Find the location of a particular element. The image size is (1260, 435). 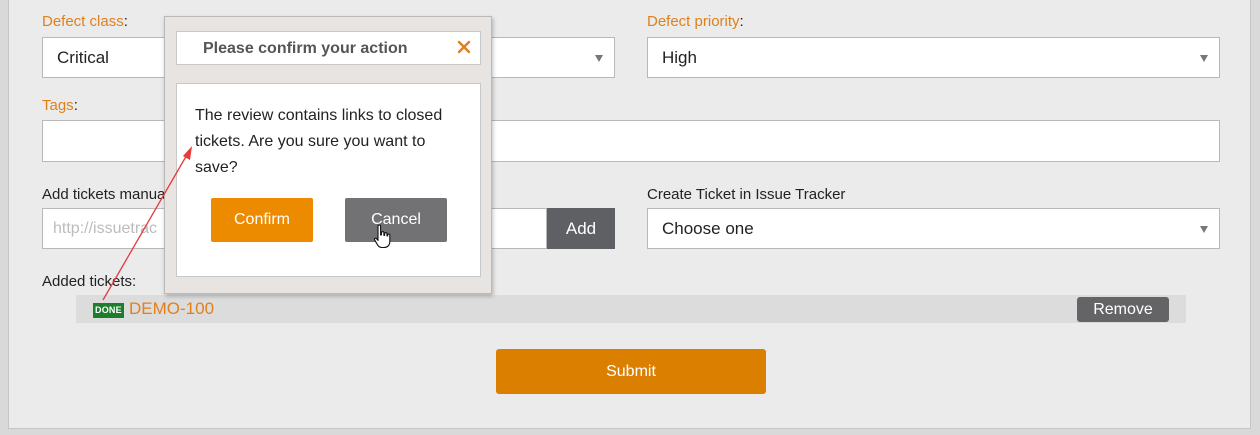

defect-priority-value: High is located at coordinates (679, 57).